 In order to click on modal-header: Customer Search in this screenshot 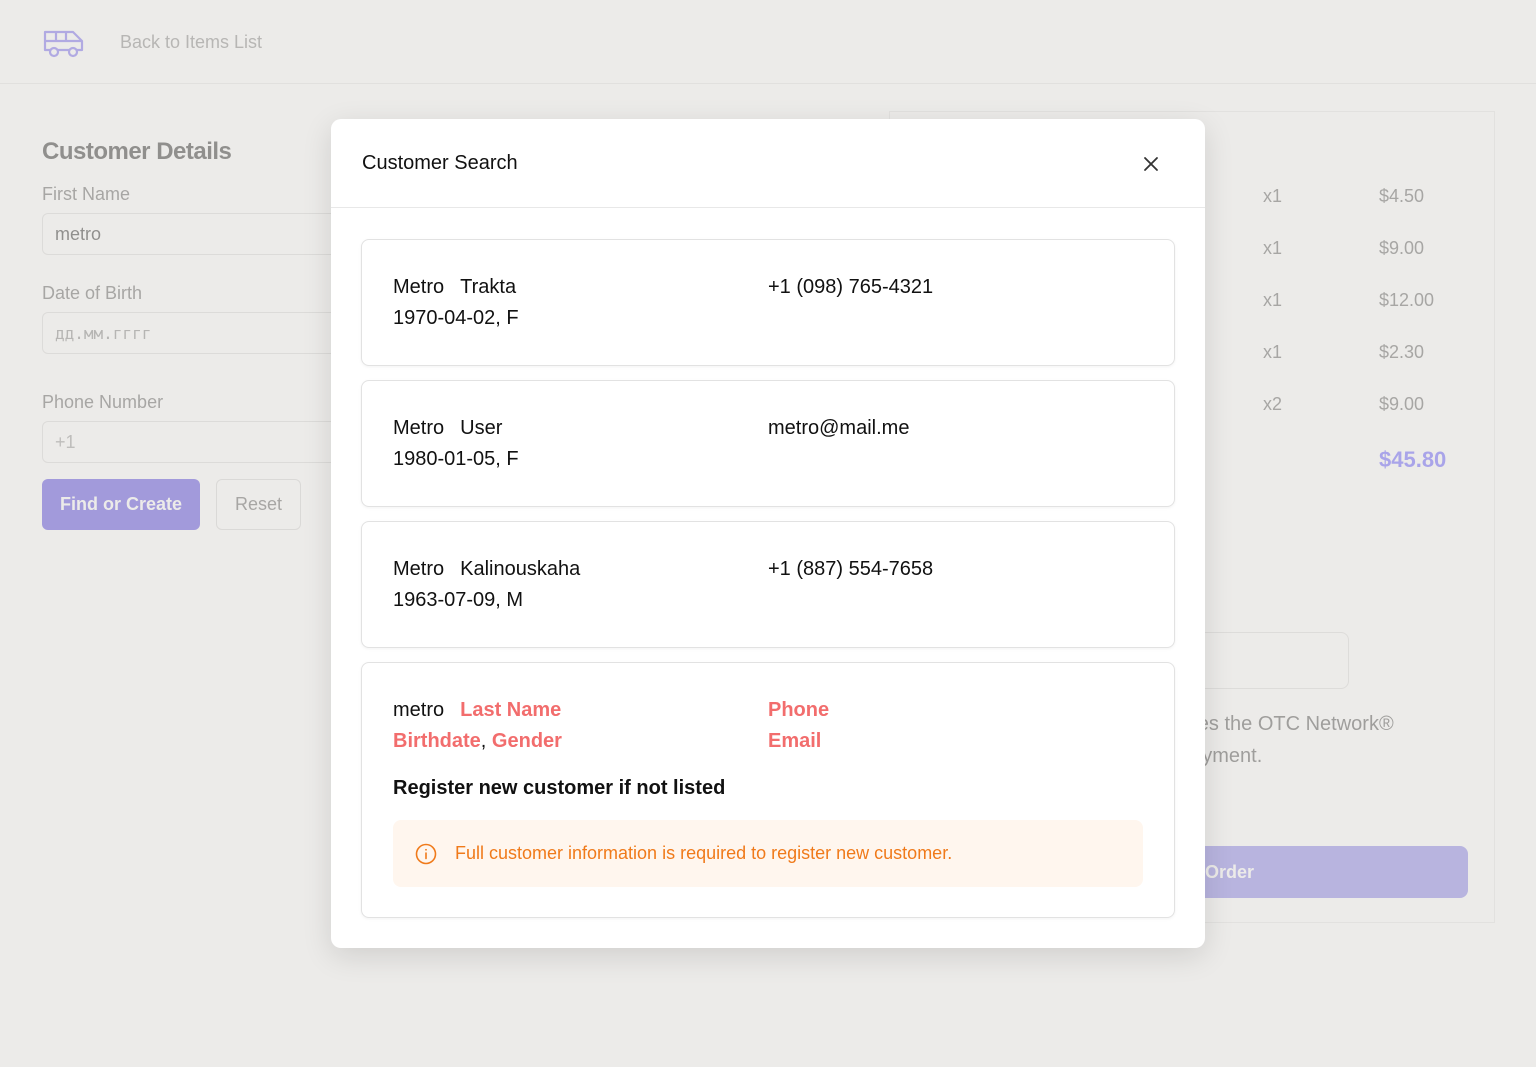, I will do `click(768, 163)`.